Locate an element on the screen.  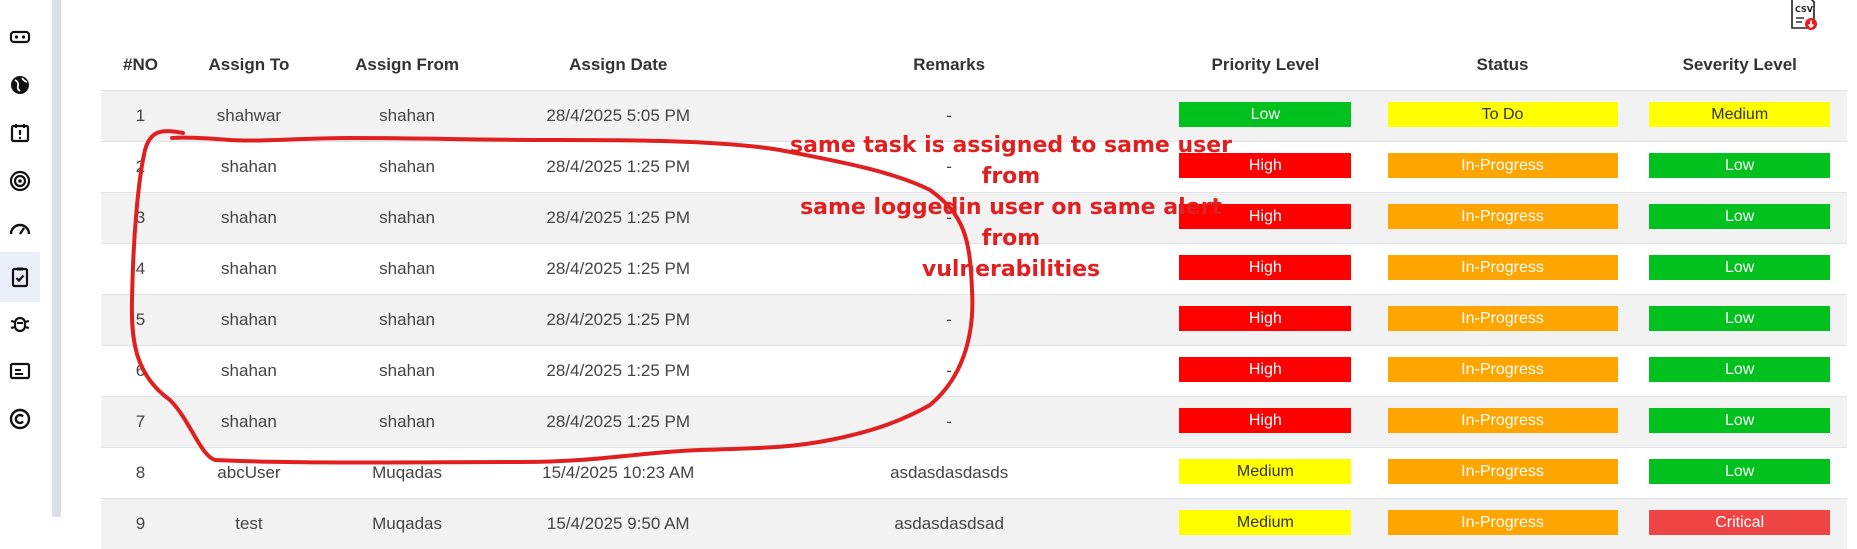
assign-date-cell: 15/4/2025 9:50 AM is located at coordinates (618, 524).